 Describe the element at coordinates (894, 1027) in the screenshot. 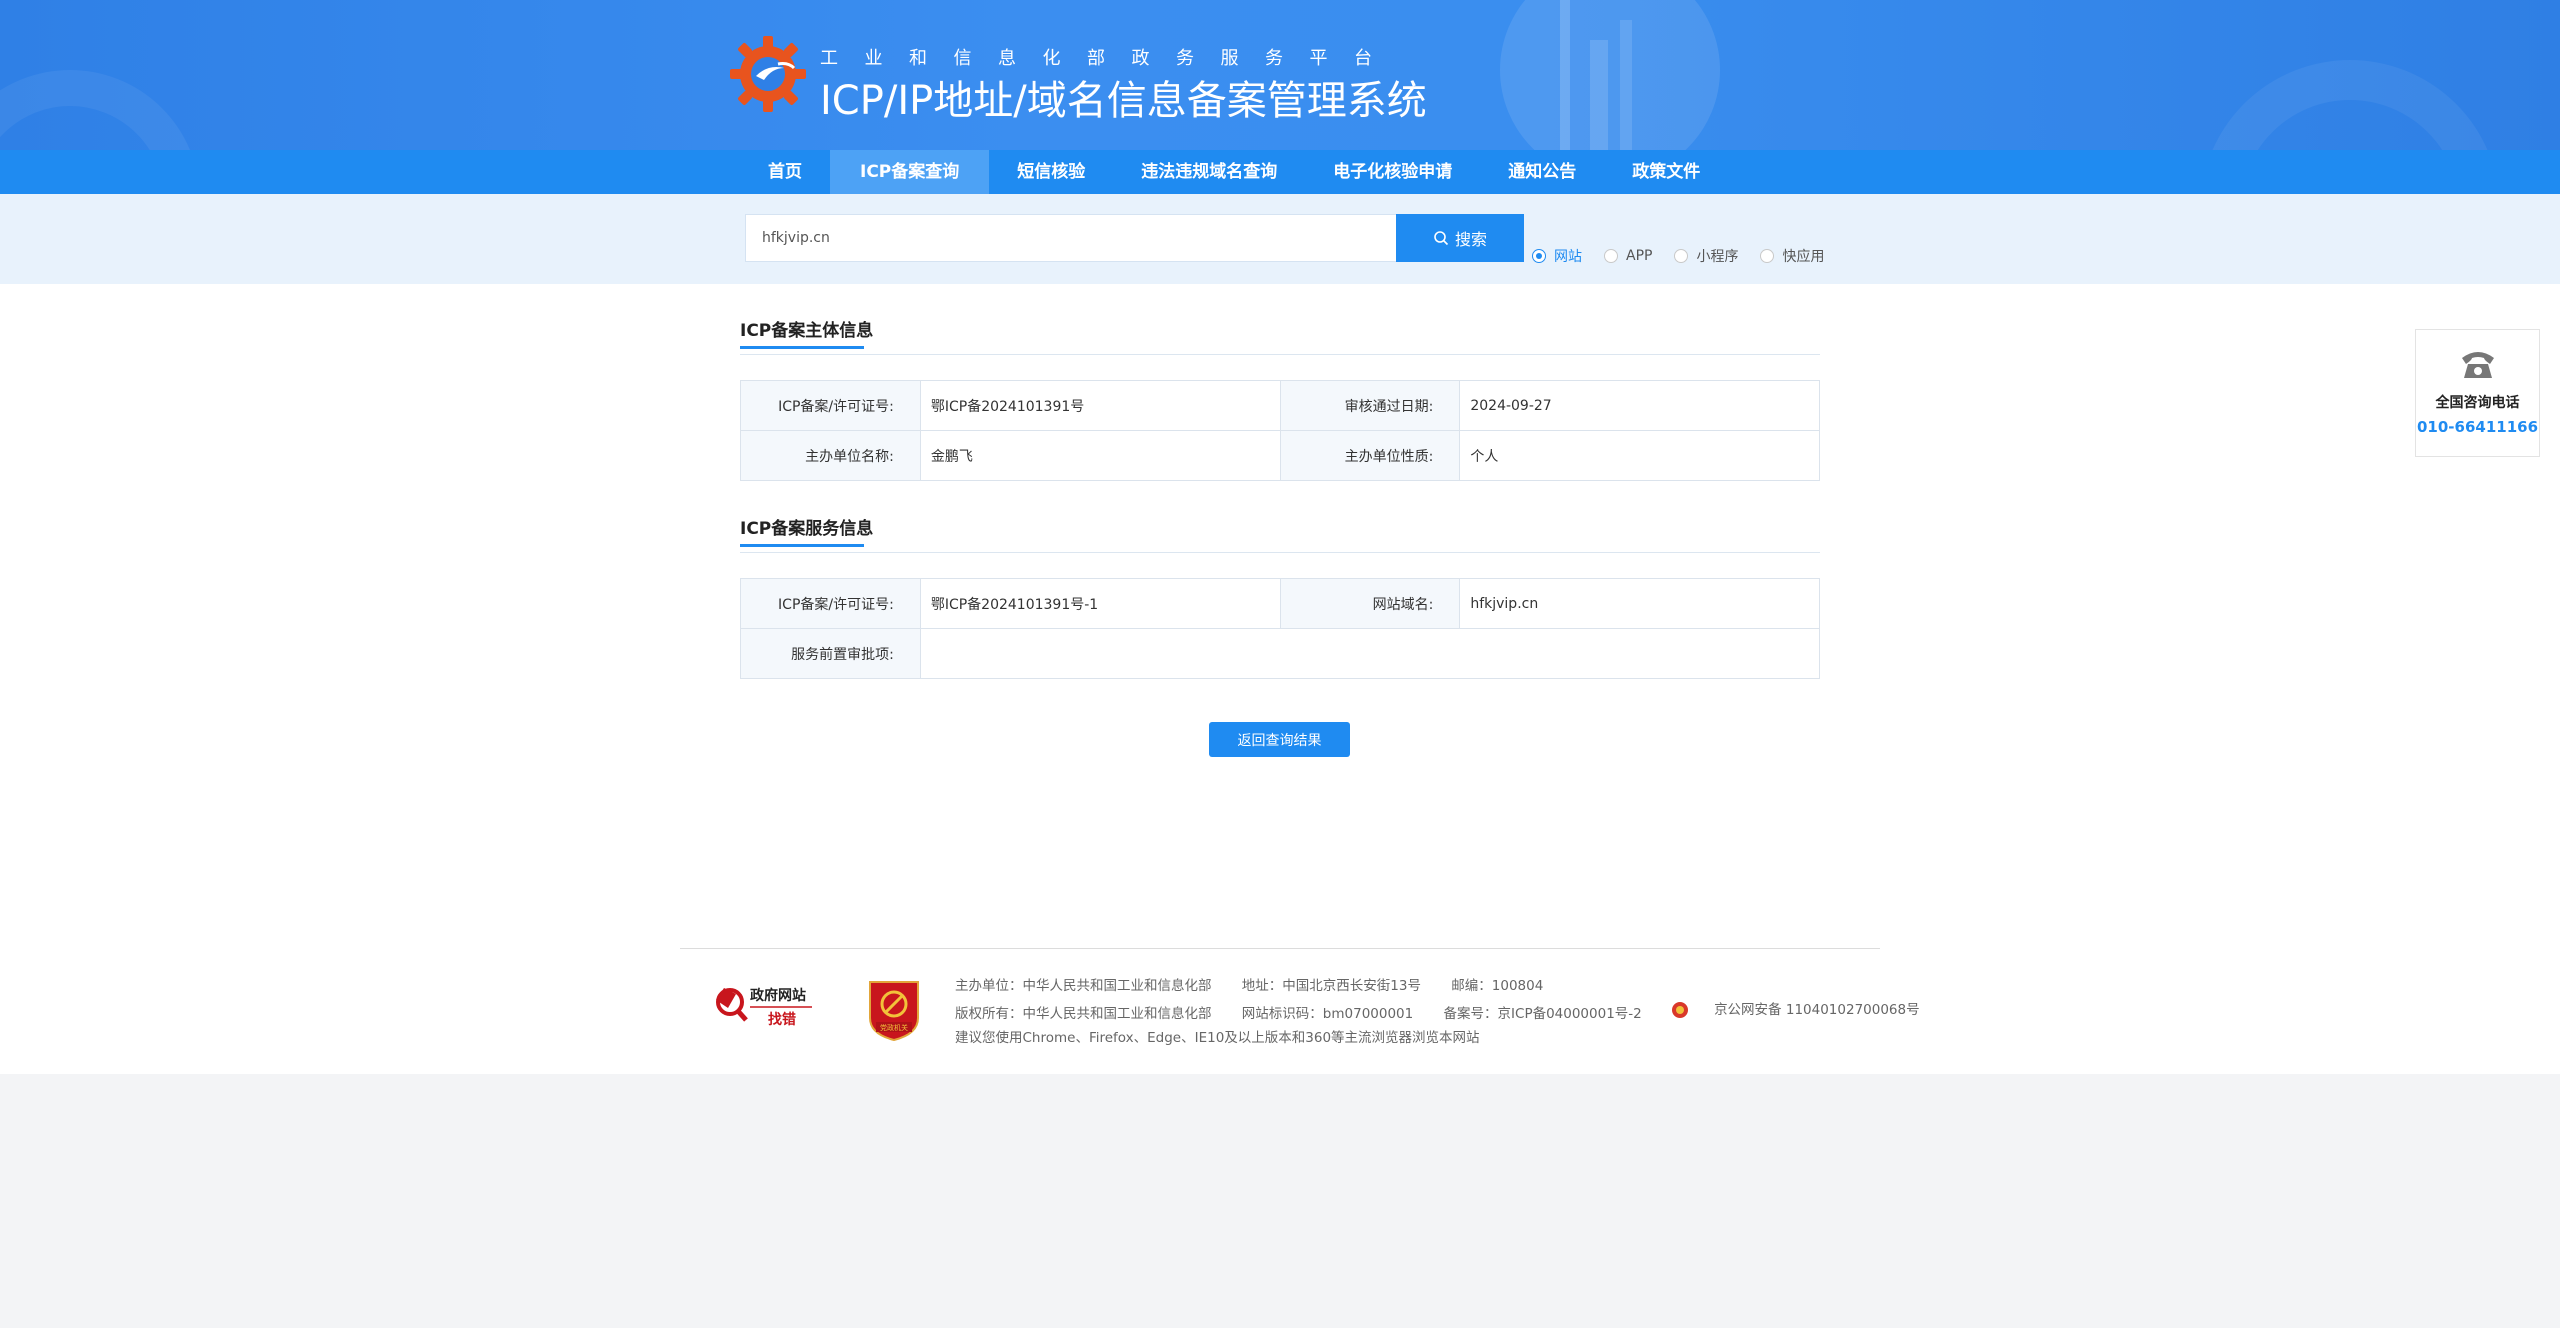

I see `dang-badge-text: 党政机关` at that location.